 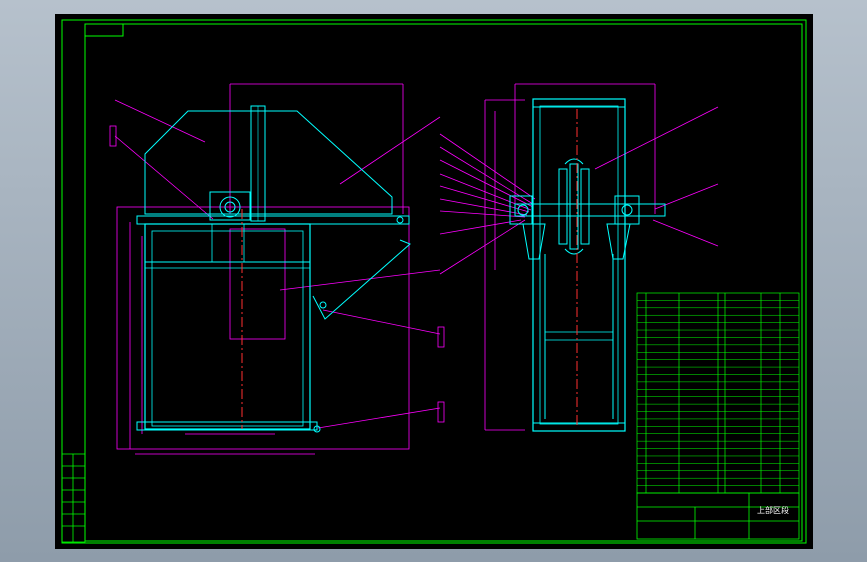 What do you see at coordinates (773, 510) in the screenshot?
I see `title-block-name: 上部区段` at bounding box center [773, 510].